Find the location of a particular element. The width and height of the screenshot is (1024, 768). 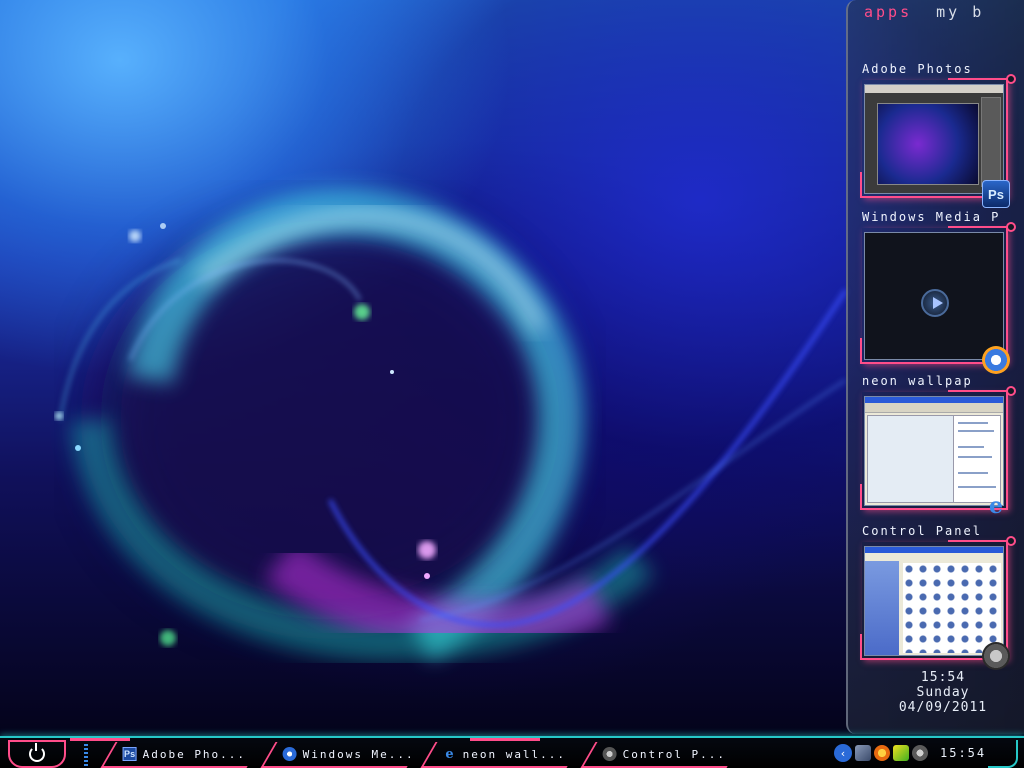

system-tray: ‹ is located at coordinates (881, 753).